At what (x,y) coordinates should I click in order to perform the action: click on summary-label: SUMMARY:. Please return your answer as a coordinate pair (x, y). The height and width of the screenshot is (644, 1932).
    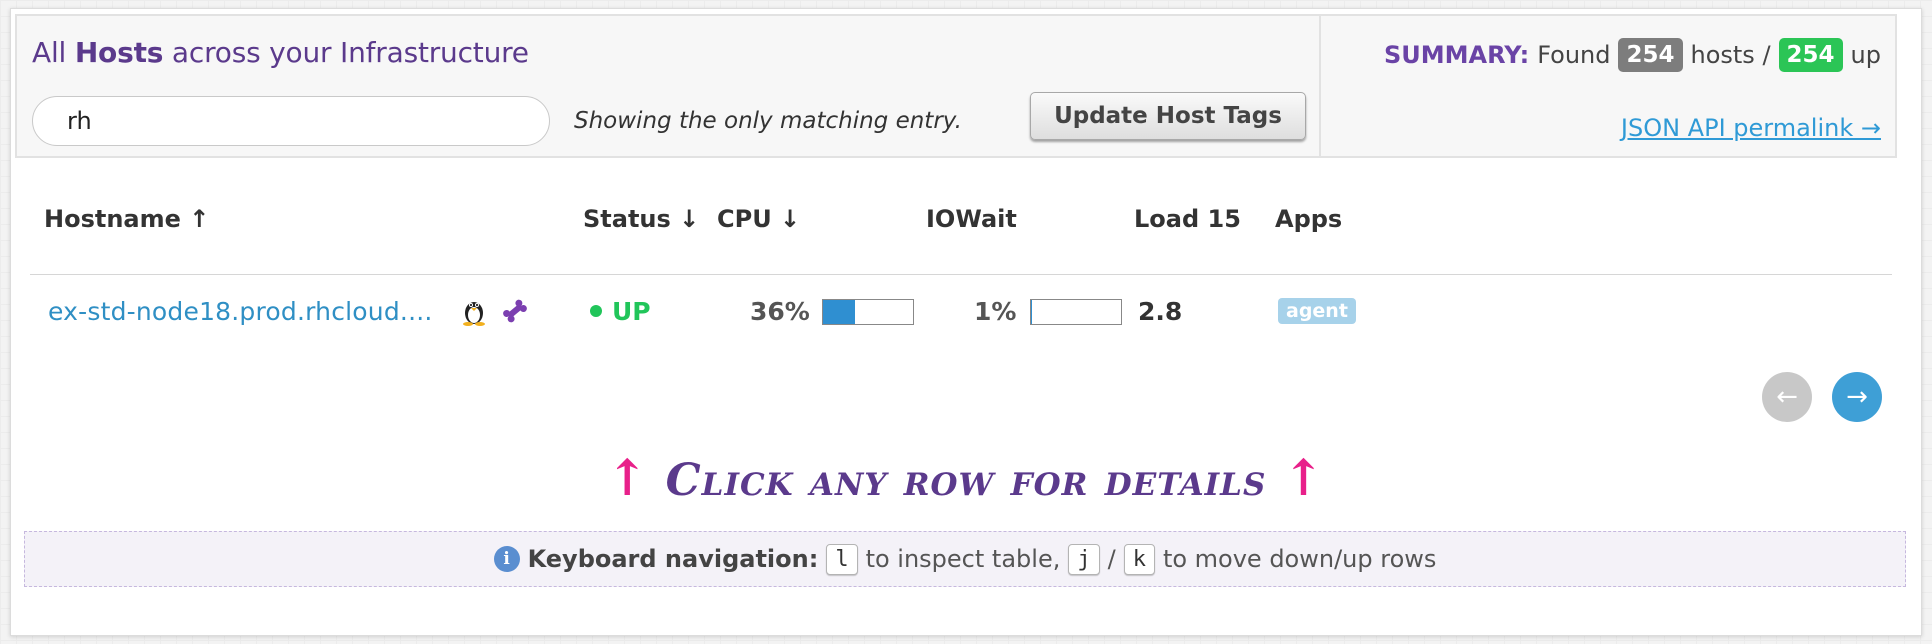
    Looking at the image, I should click on (1457, 55).